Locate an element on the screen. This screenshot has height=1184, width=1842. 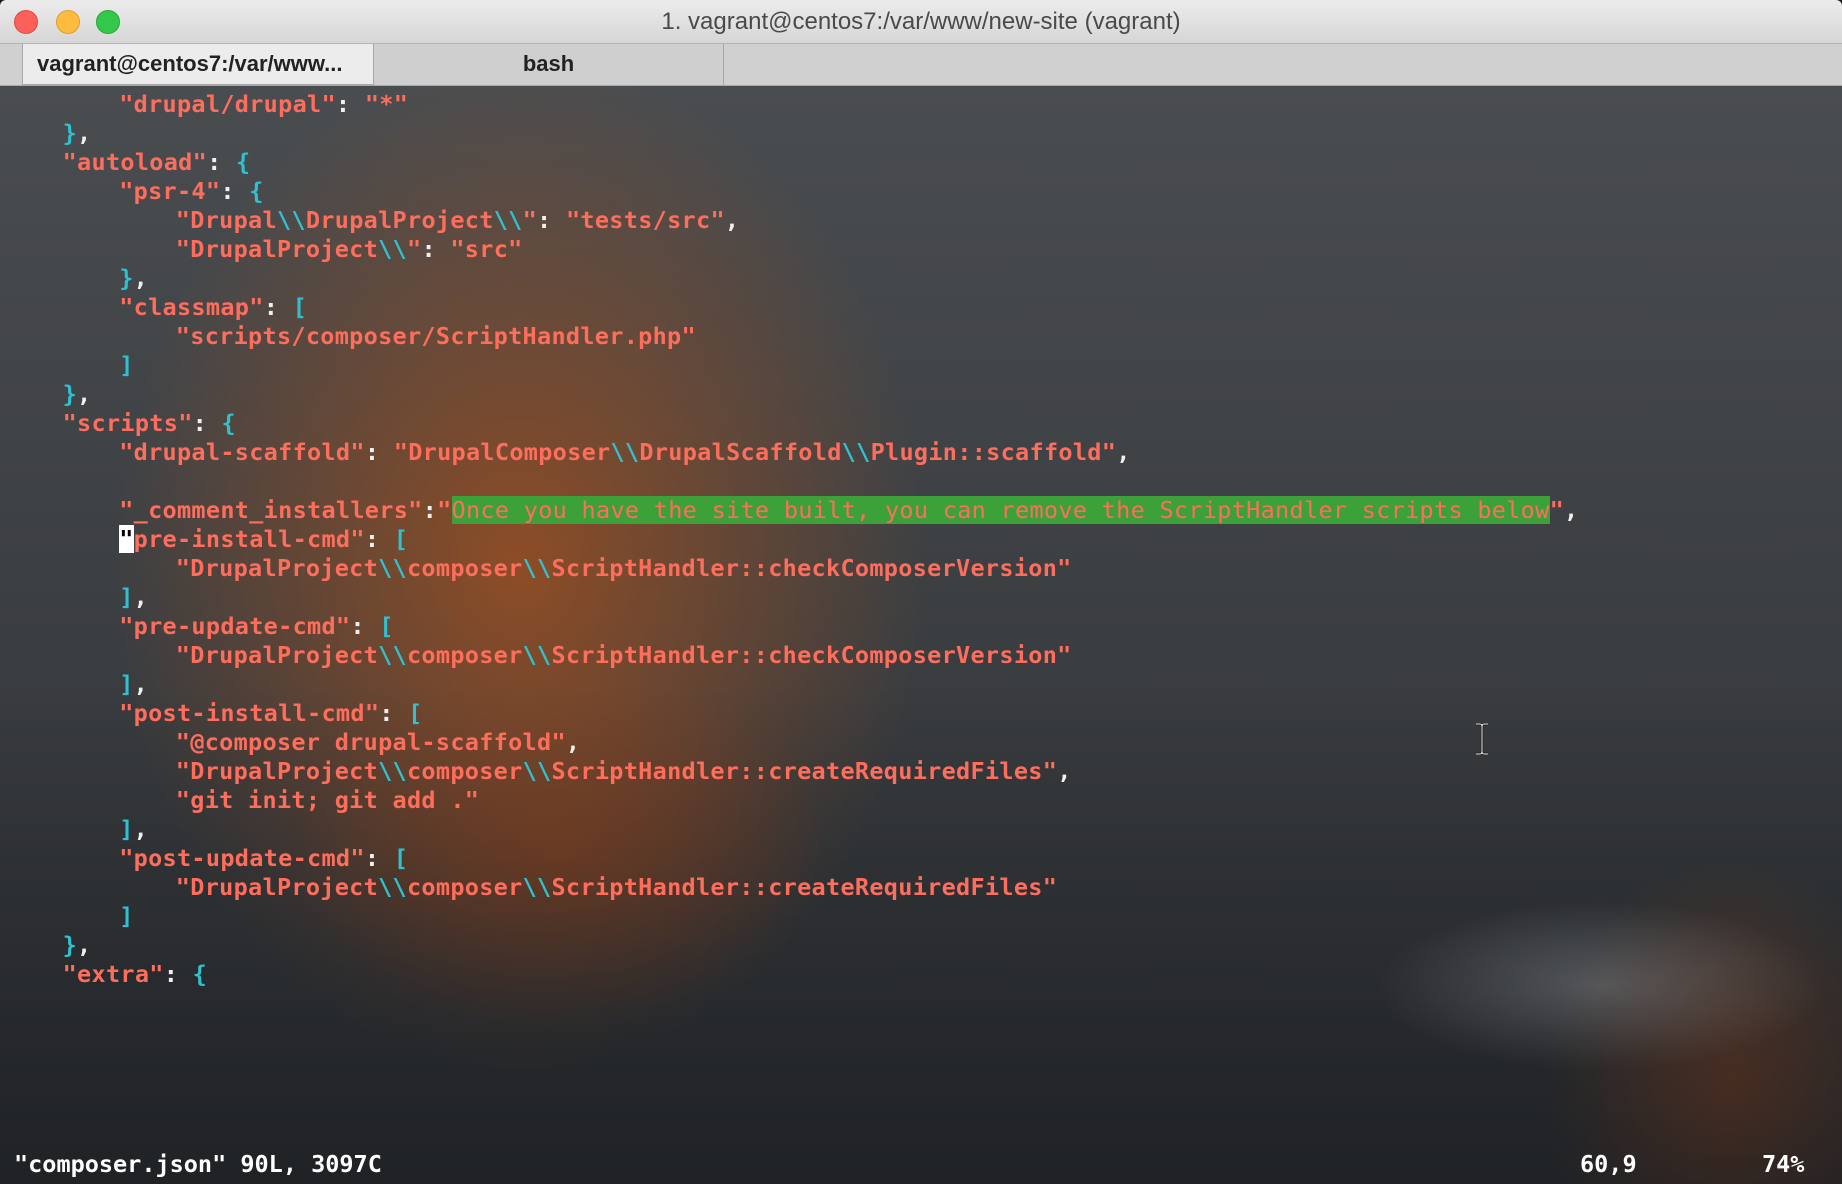
code-line: "scripts": { is located at coordinates (149, 423).